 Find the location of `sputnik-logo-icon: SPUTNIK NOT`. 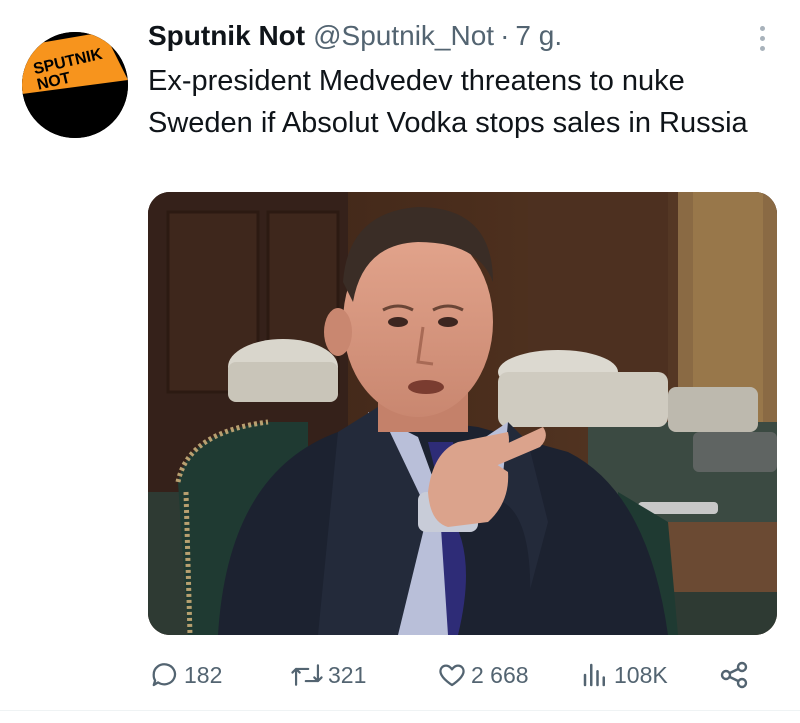

sputnik-logo-icon: SPUTNIK NOT is located at coordinates (75, 85).